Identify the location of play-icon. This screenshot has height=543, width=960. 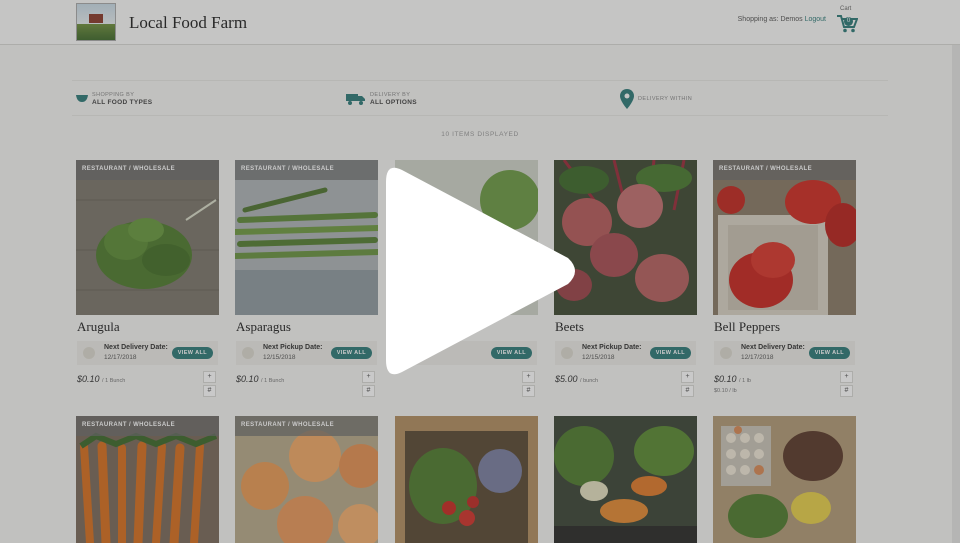
(482, 271).